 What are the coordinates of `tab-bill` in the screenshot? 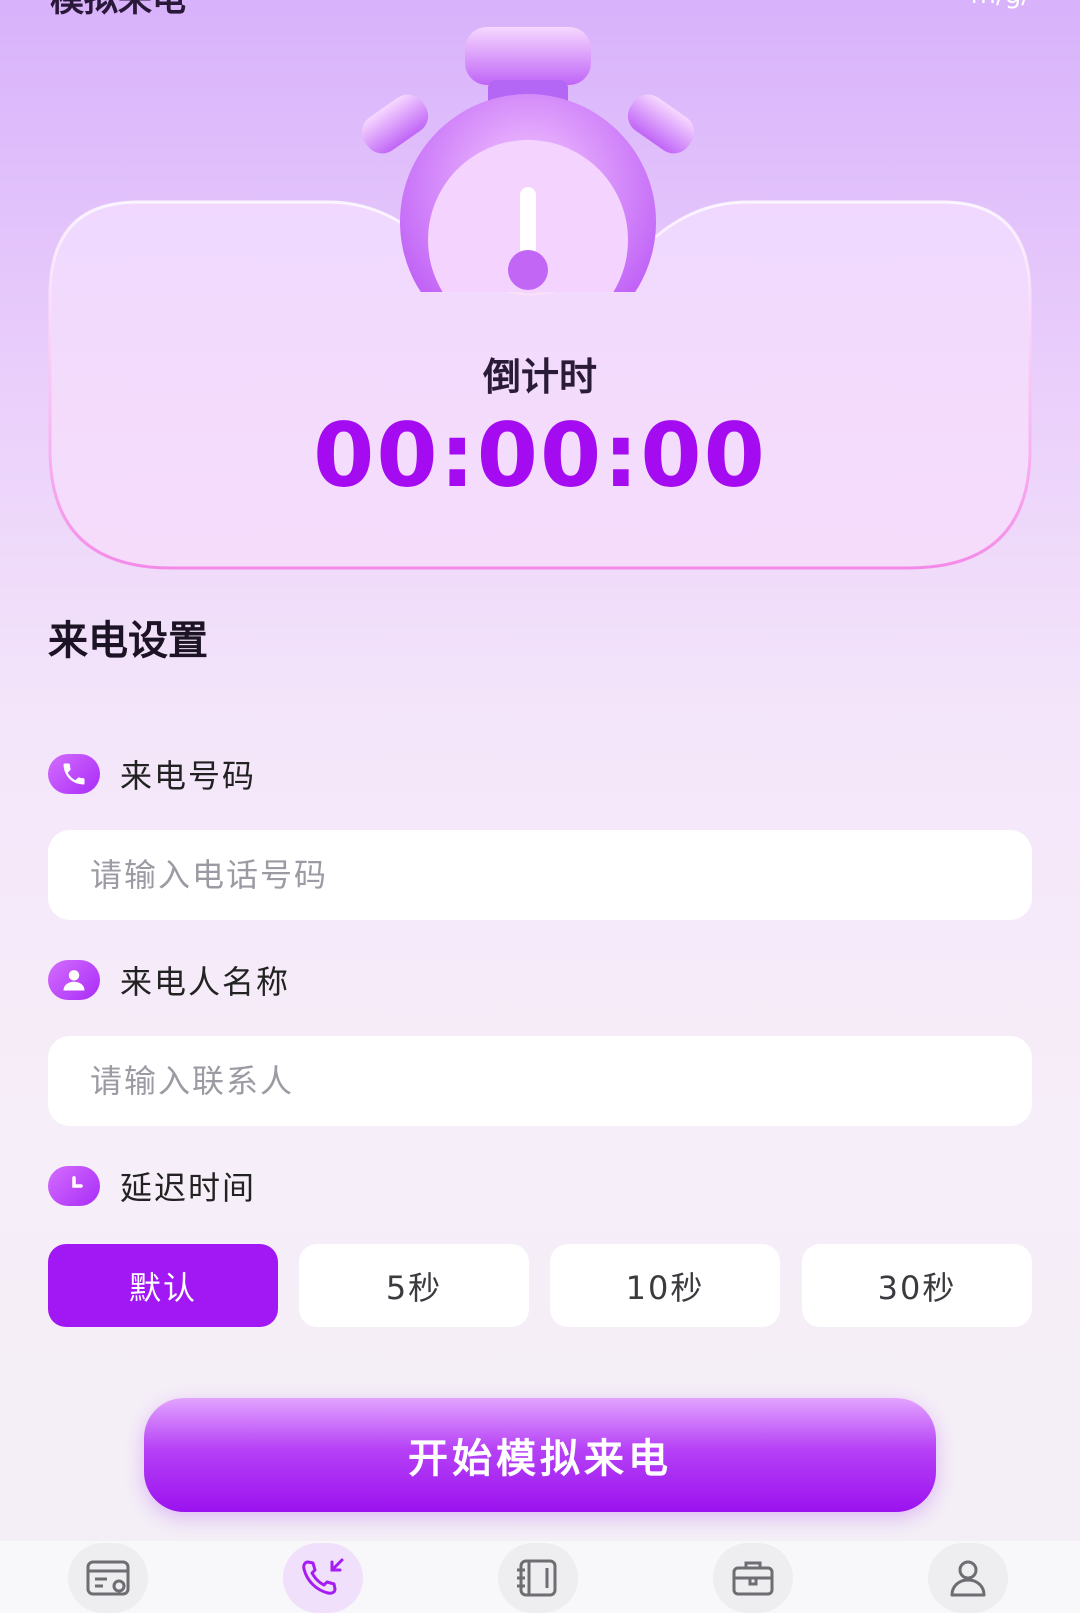 It's located at (108, 1578).